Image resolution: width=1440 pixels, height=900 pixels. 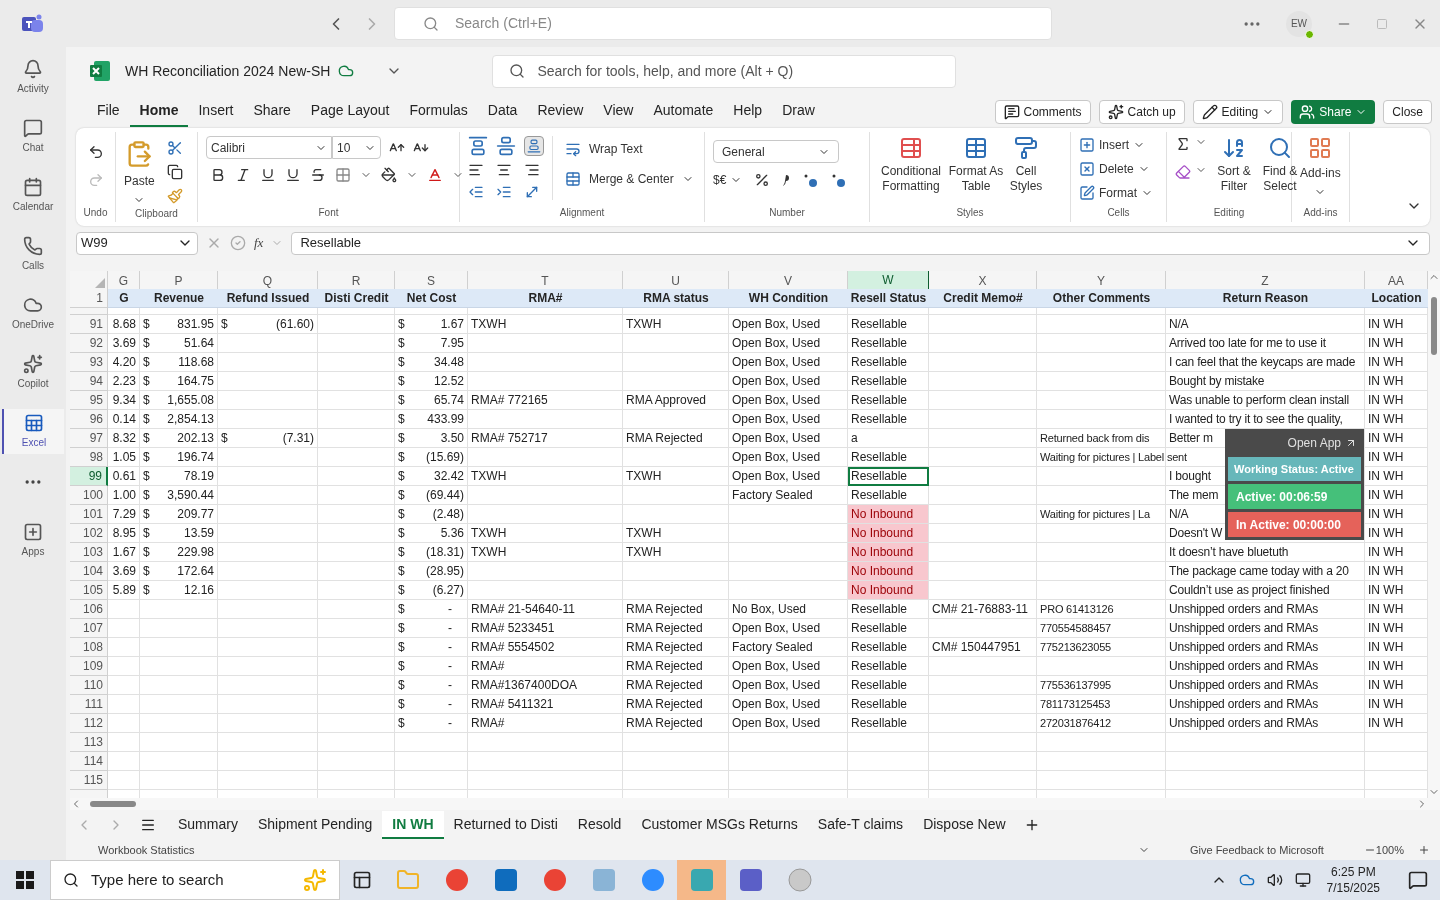 I want to click on row-header: 93, so click(x=89, y=362).